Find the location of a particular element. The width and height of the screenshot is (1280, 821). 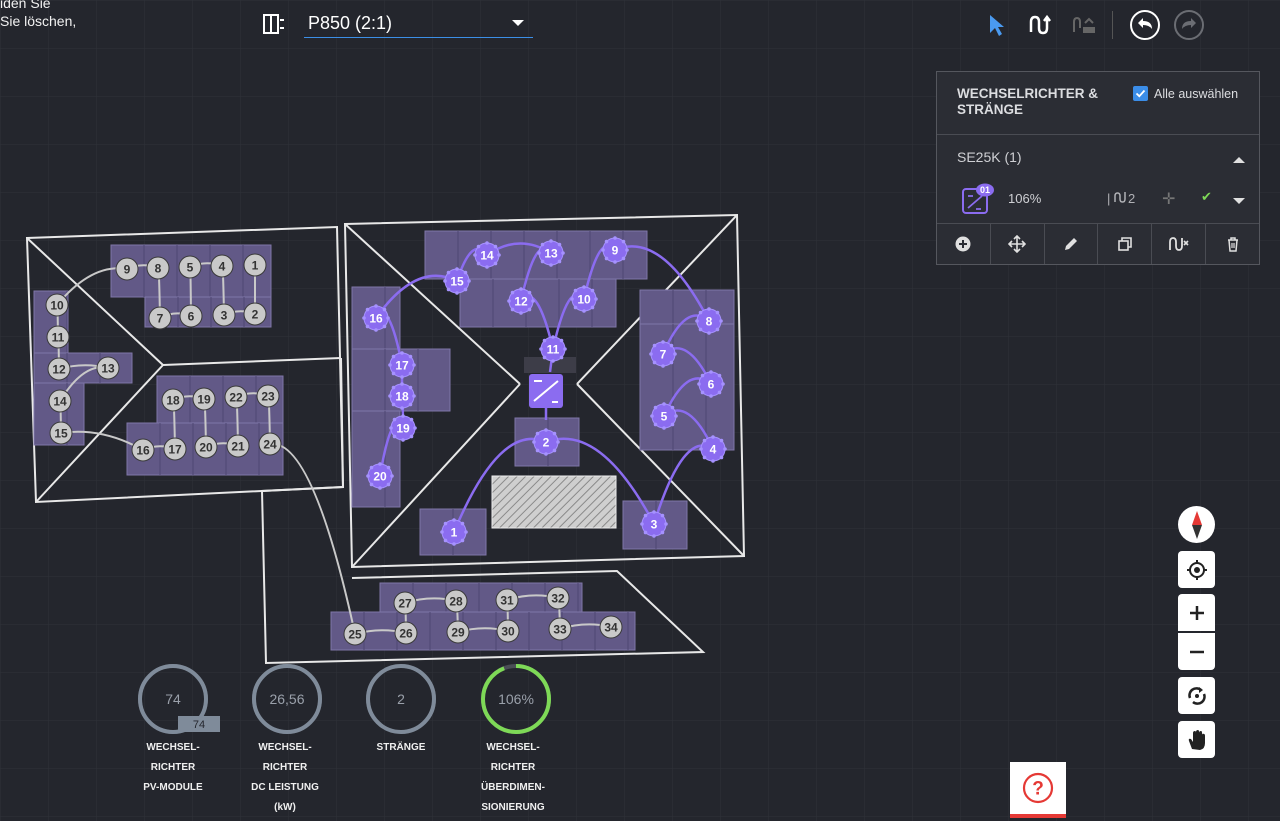

design-dropdown: P850 (2:1) is located at coordinates (418, 24).